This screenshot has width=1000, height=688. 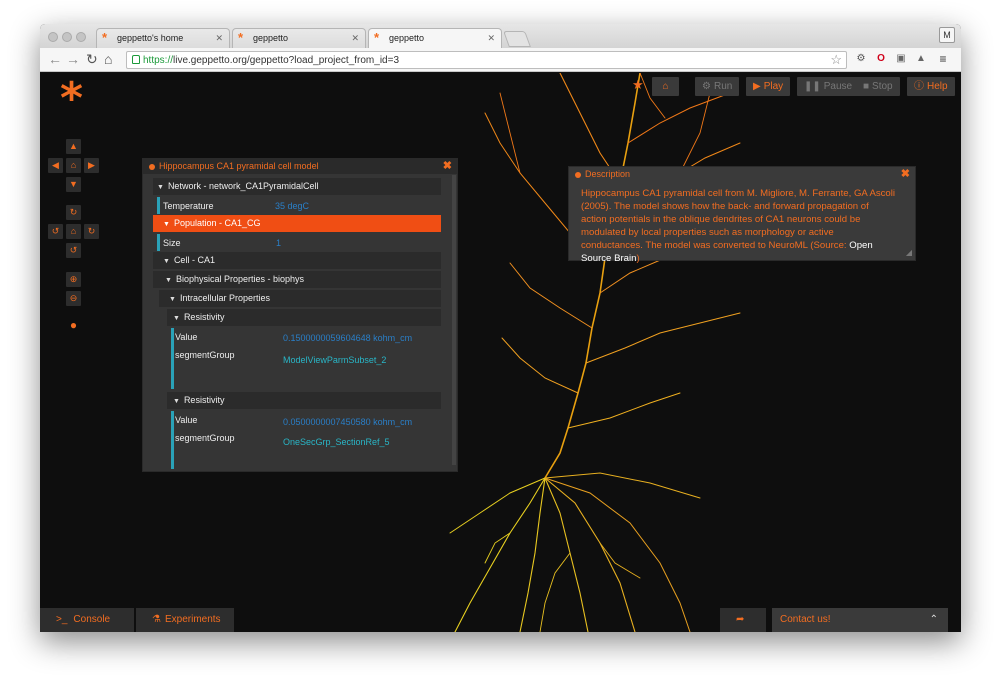 I want to click on resistivity-value: 0.0500000007450580 kohm_cm, so click(x=347, y=422).